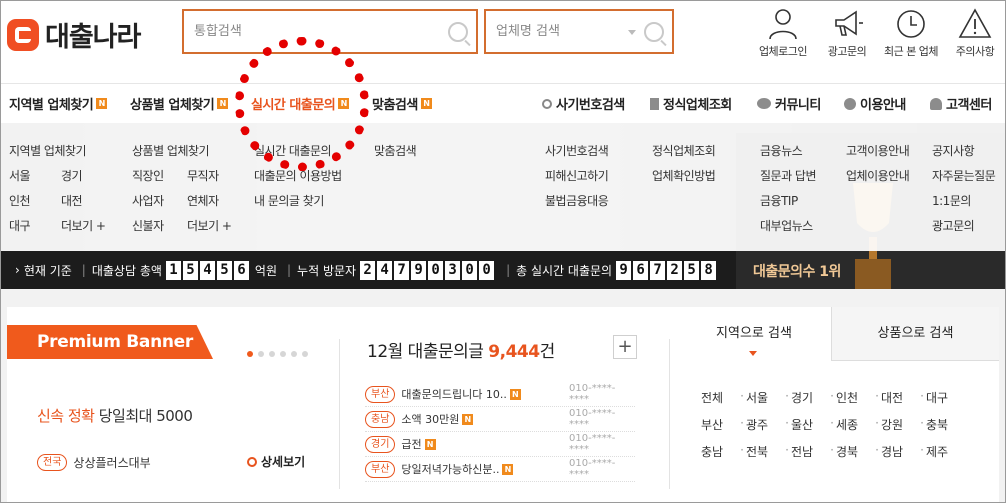 Image resolution: width=1006 pixels, height=503 pixels. What do you see at coordinates (87, 201) in the screenshot?
I see `menu-item: 대전` at bounding box center [87, 201].